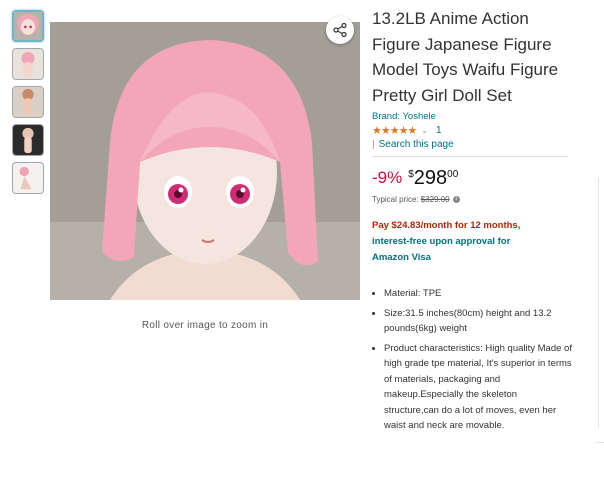  Describe the element at coordinates (205, 325) in the screenshot. I see `rollover-hint: Roll over image to zoom in` at that location.